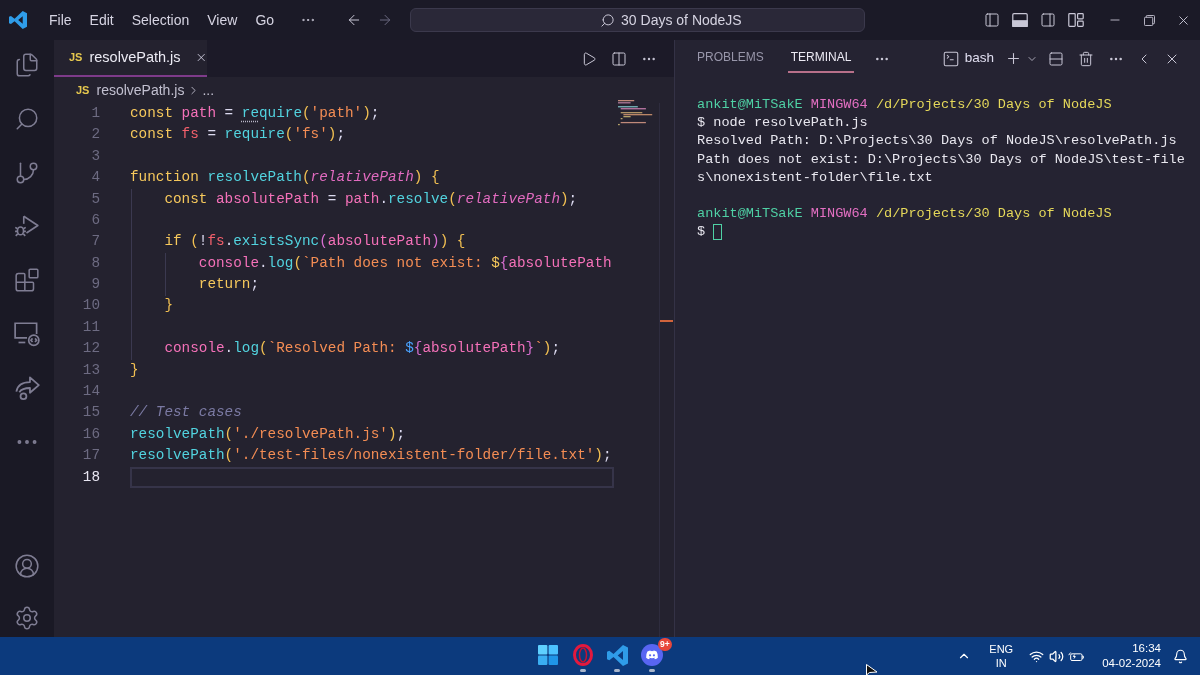 The height and width of the screenshot is (675, 1200). What do you see at coordinates (238, 135) in the screenshot?
I see `code-line: const fs = require('fs');` at bounding box center [238, 135].